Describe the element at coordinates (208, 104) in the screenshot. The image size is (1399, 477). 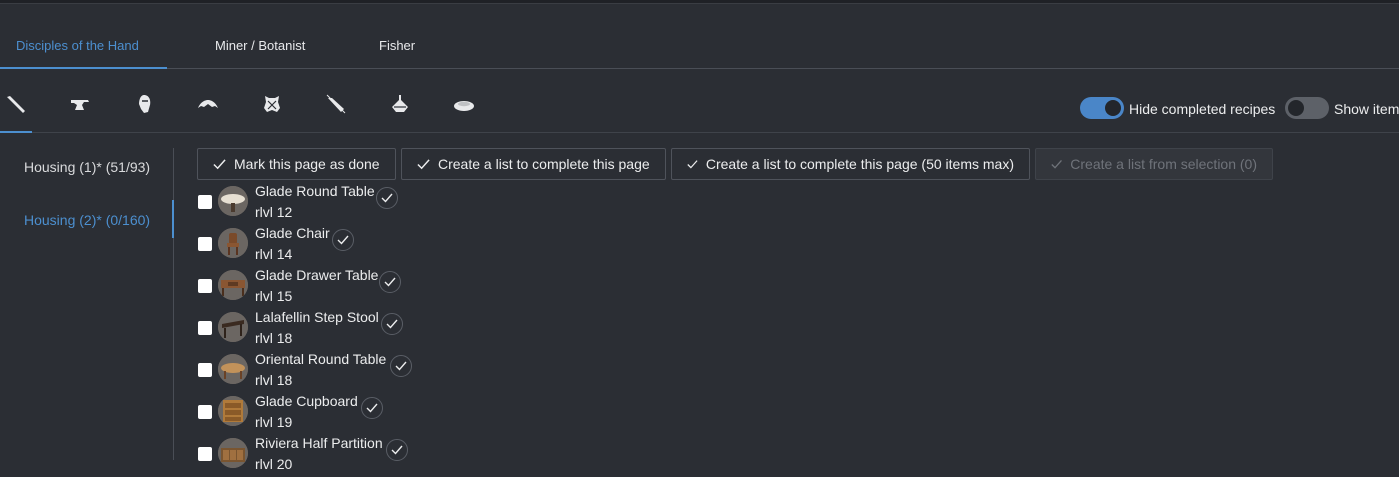
I see `goldsmith-circlet-icon` at that location.